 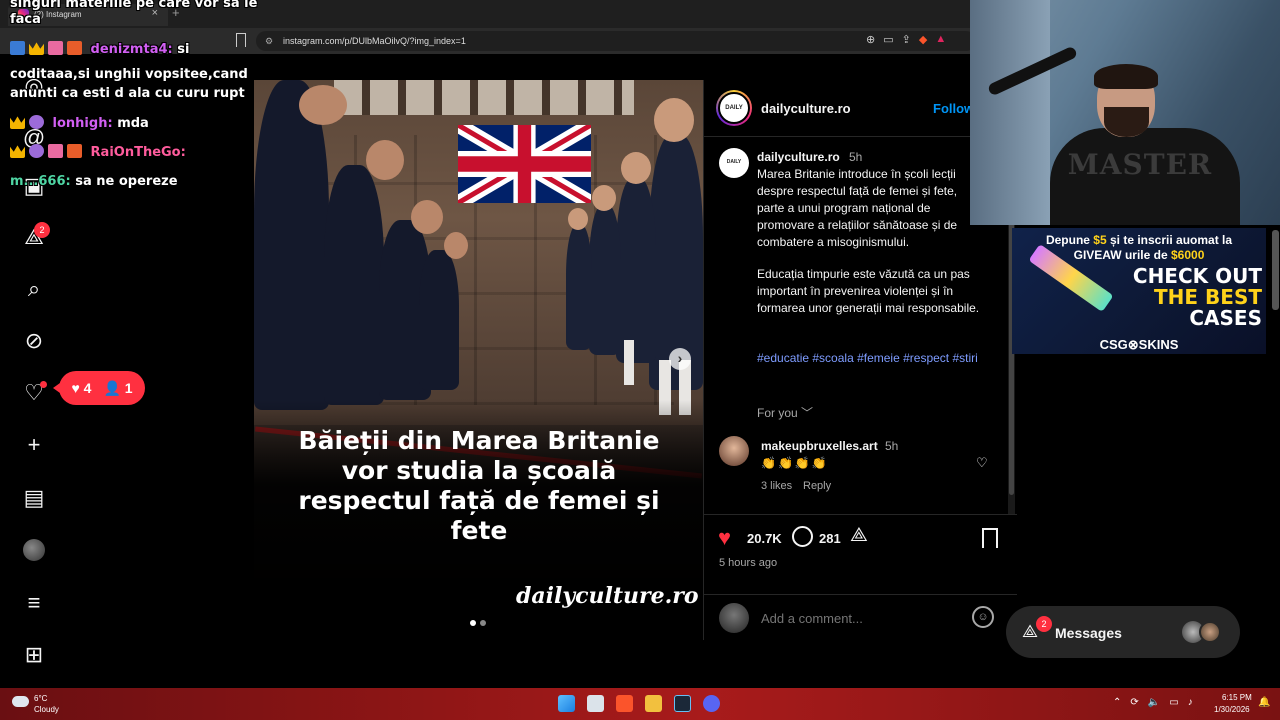 What do you see at coordinates (748, 563) in the screenshot?
I see `posted-time: 5 hours ago` at bounding box center [748, 563].